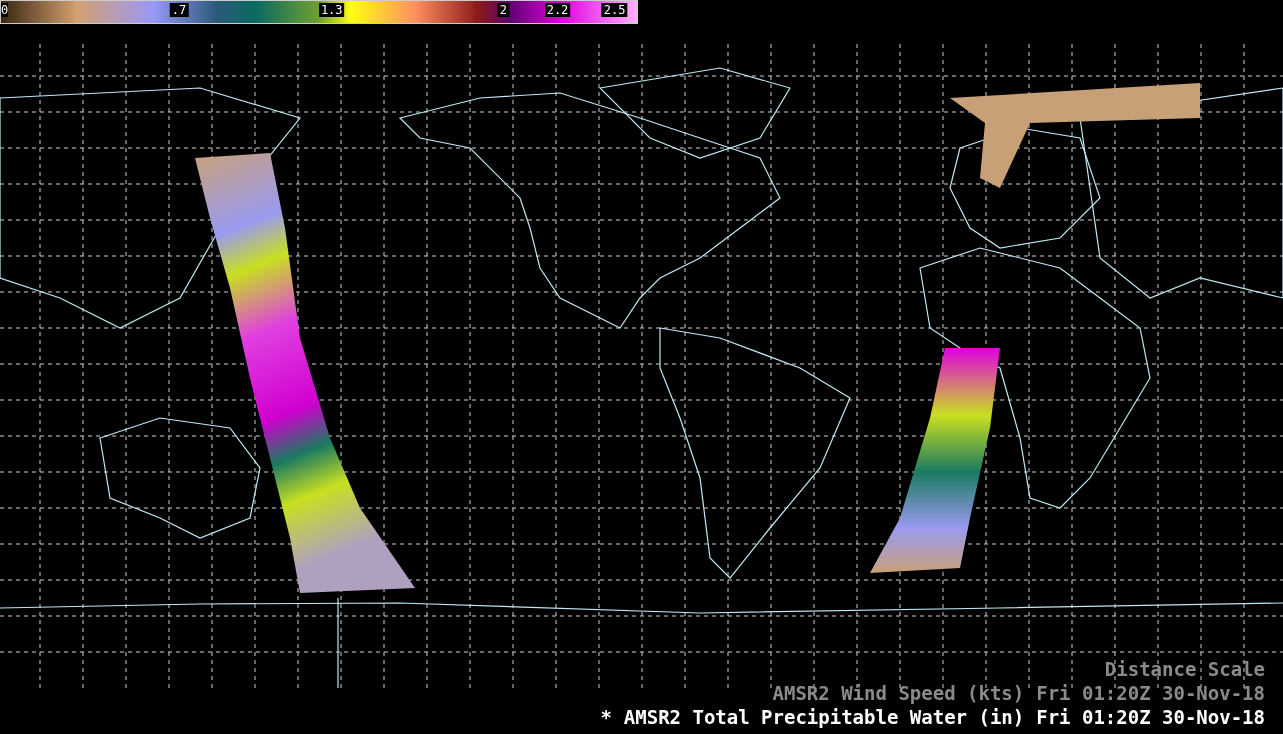 This screenshot has width=1283, height=734. What do you see at coordinates (614, 10) in the screenshot?
I see `scale-tick-label: 2.5` at bounding box center [614, 10].